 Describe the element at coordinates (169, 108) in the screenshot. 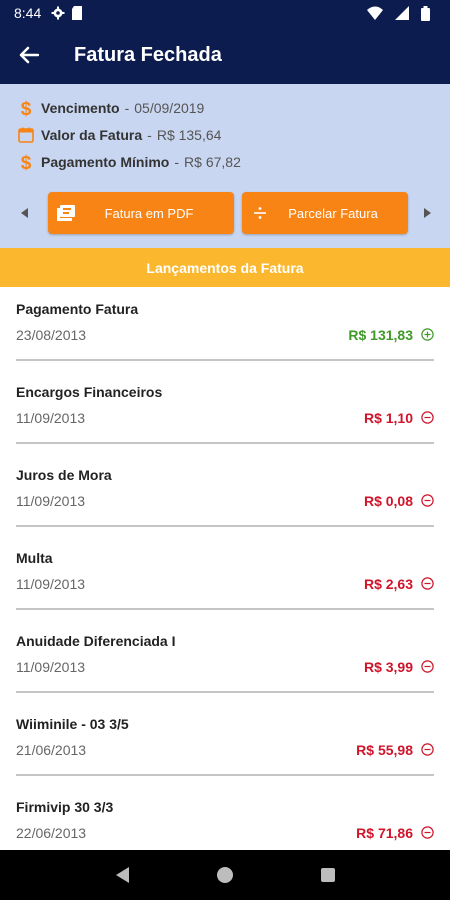

I see `due-date-value: 05/09/2019` at that location.